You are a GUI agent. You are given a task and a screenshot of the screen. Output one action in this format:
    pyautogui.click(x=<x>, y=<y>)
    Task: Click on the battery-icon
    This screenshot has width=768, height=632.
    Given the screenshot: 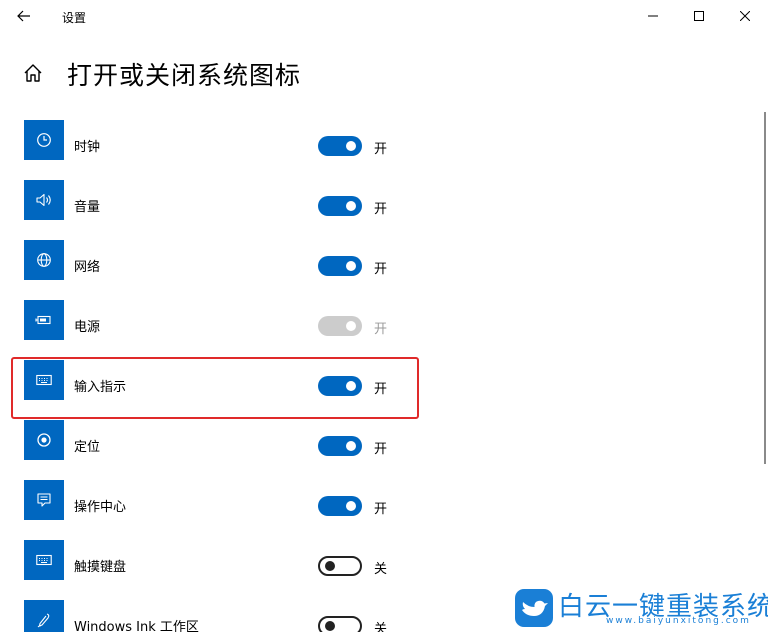 What is the action you would take?
    pyautogui.click(x=44, y=320)
    